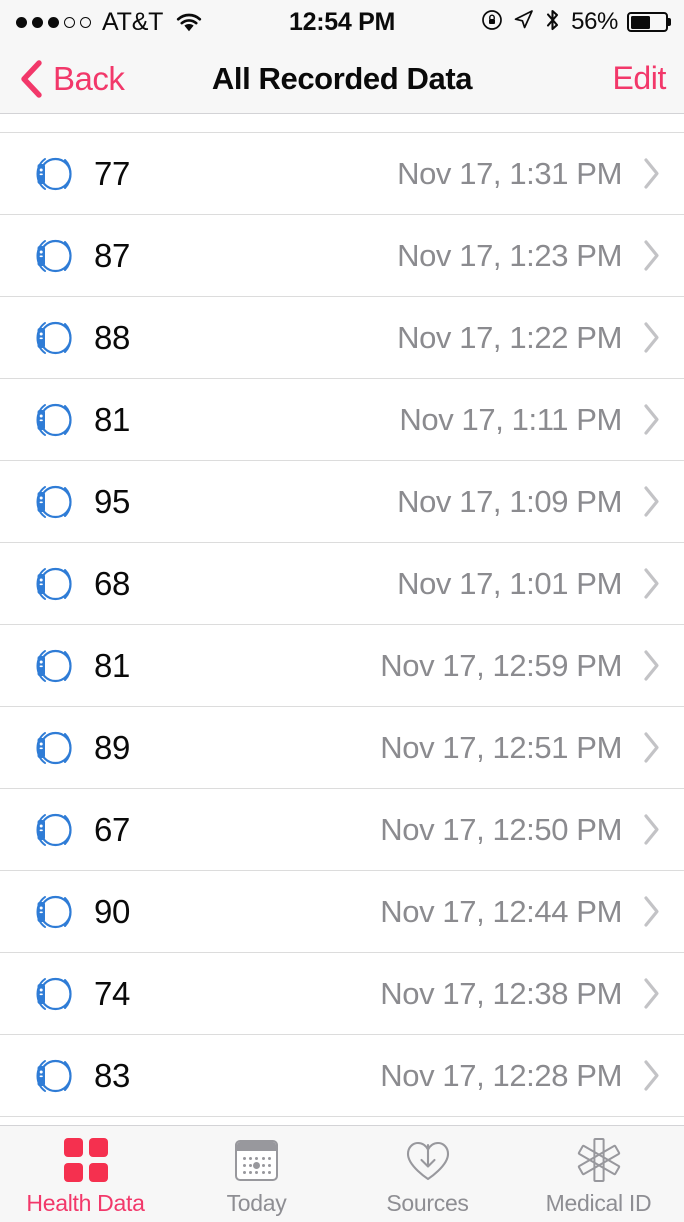 This screenshot has width=684, height=1222. I want to click on back-button: Back, so click(71, 79).